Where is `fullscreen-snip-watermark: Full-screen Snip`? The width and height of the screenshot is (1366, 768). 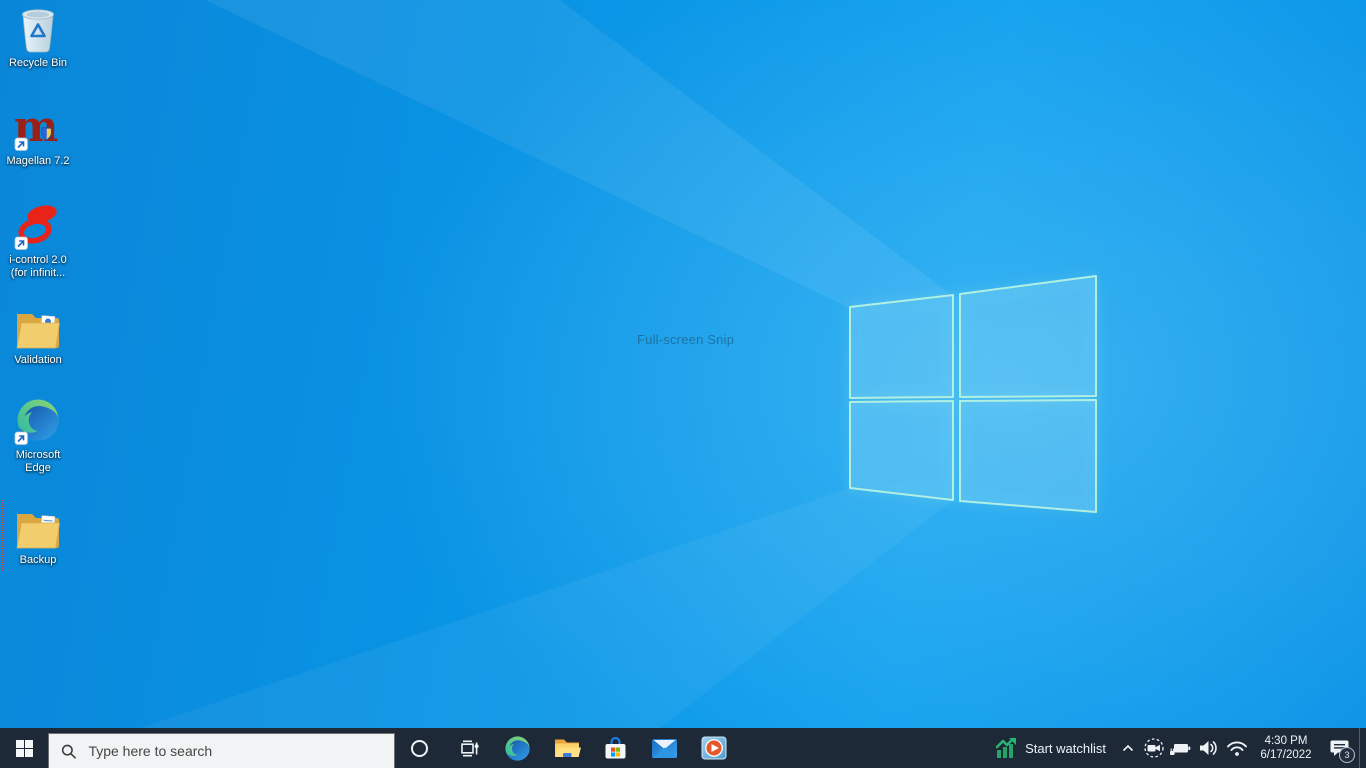 fullscreen-snip-watermark: Full-screen Snip is located at coordinates (686, 339).